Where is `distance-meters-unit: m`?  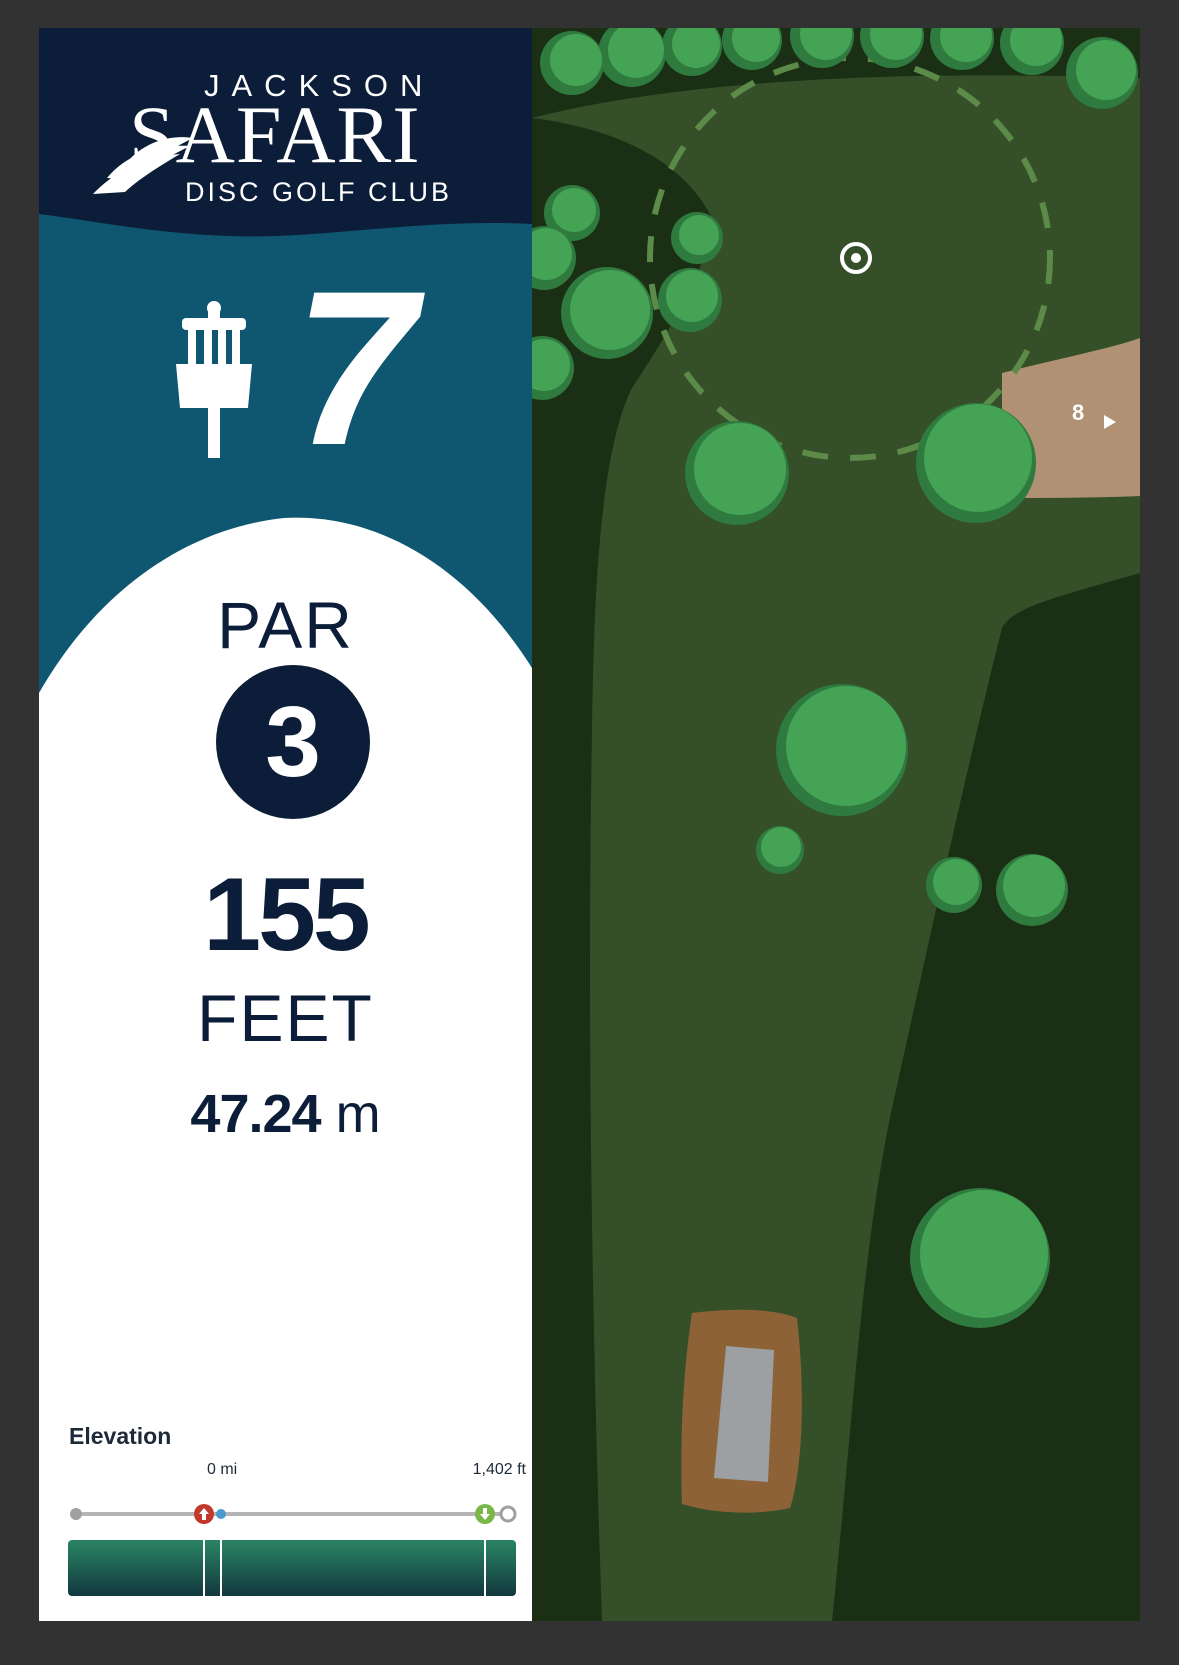
distance-meters-unit: m is located at coordinates (358, 1114).